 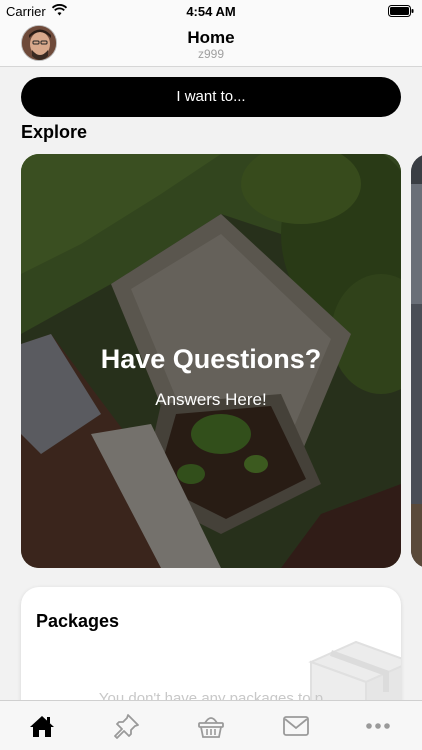 What do you see at coordinates (126, 726) in the screenshot?
I see `pin-icon` at bounding box center [126, 726].